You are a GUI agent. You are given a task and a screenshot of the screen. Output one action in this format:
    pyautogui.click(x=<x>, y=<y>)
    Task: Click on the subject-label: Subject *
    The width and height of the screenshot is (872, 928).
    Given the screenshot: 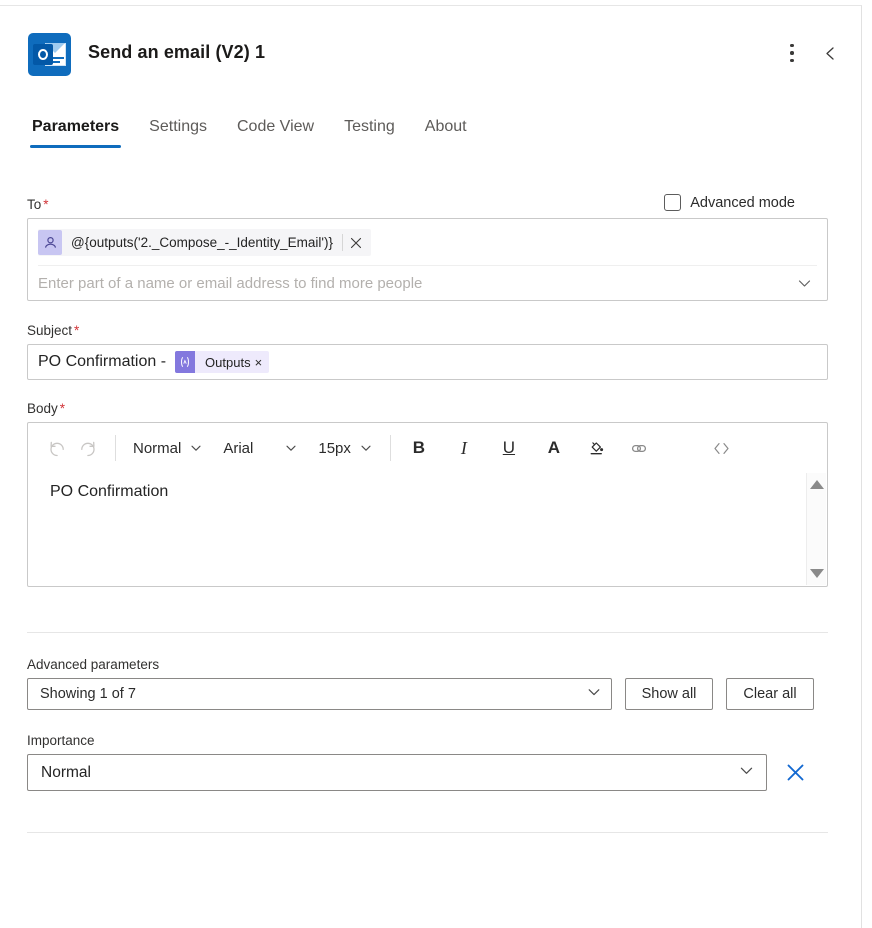 What is the action you would take?
    pyautogui.click(x=53, y=330)
    